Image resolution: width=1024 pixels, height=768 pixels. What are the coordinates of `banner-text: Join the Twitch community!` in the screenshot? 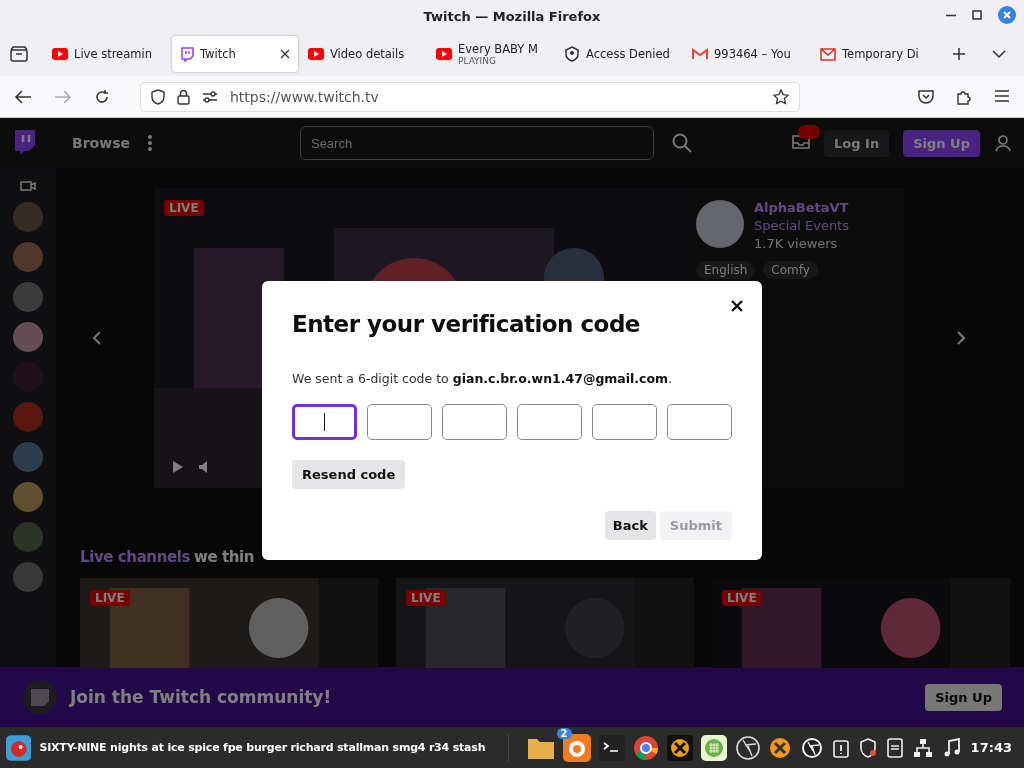 It's located at (201, 697).